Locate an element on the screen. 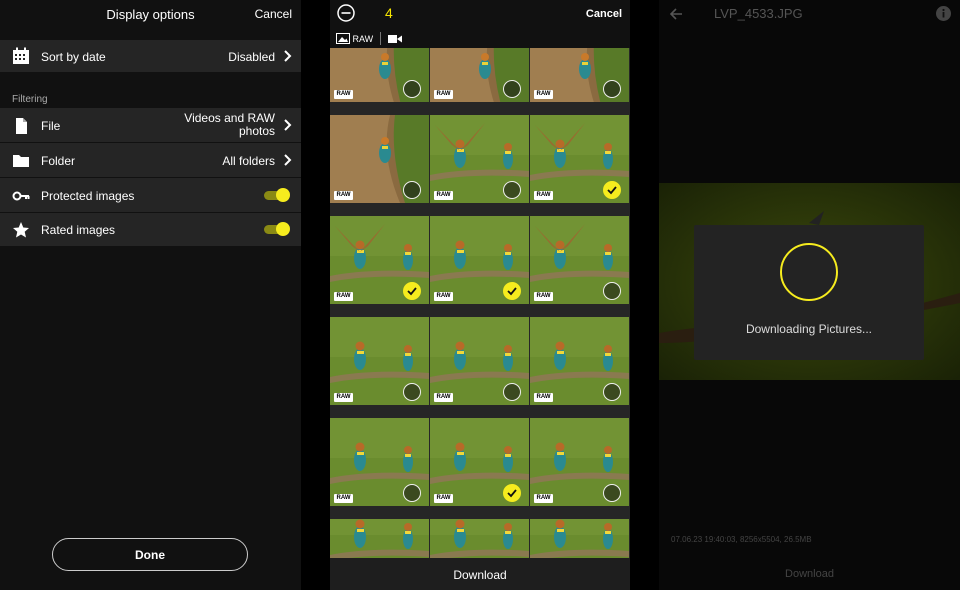  back-arrow-icon is located at coordinates (676, 14).